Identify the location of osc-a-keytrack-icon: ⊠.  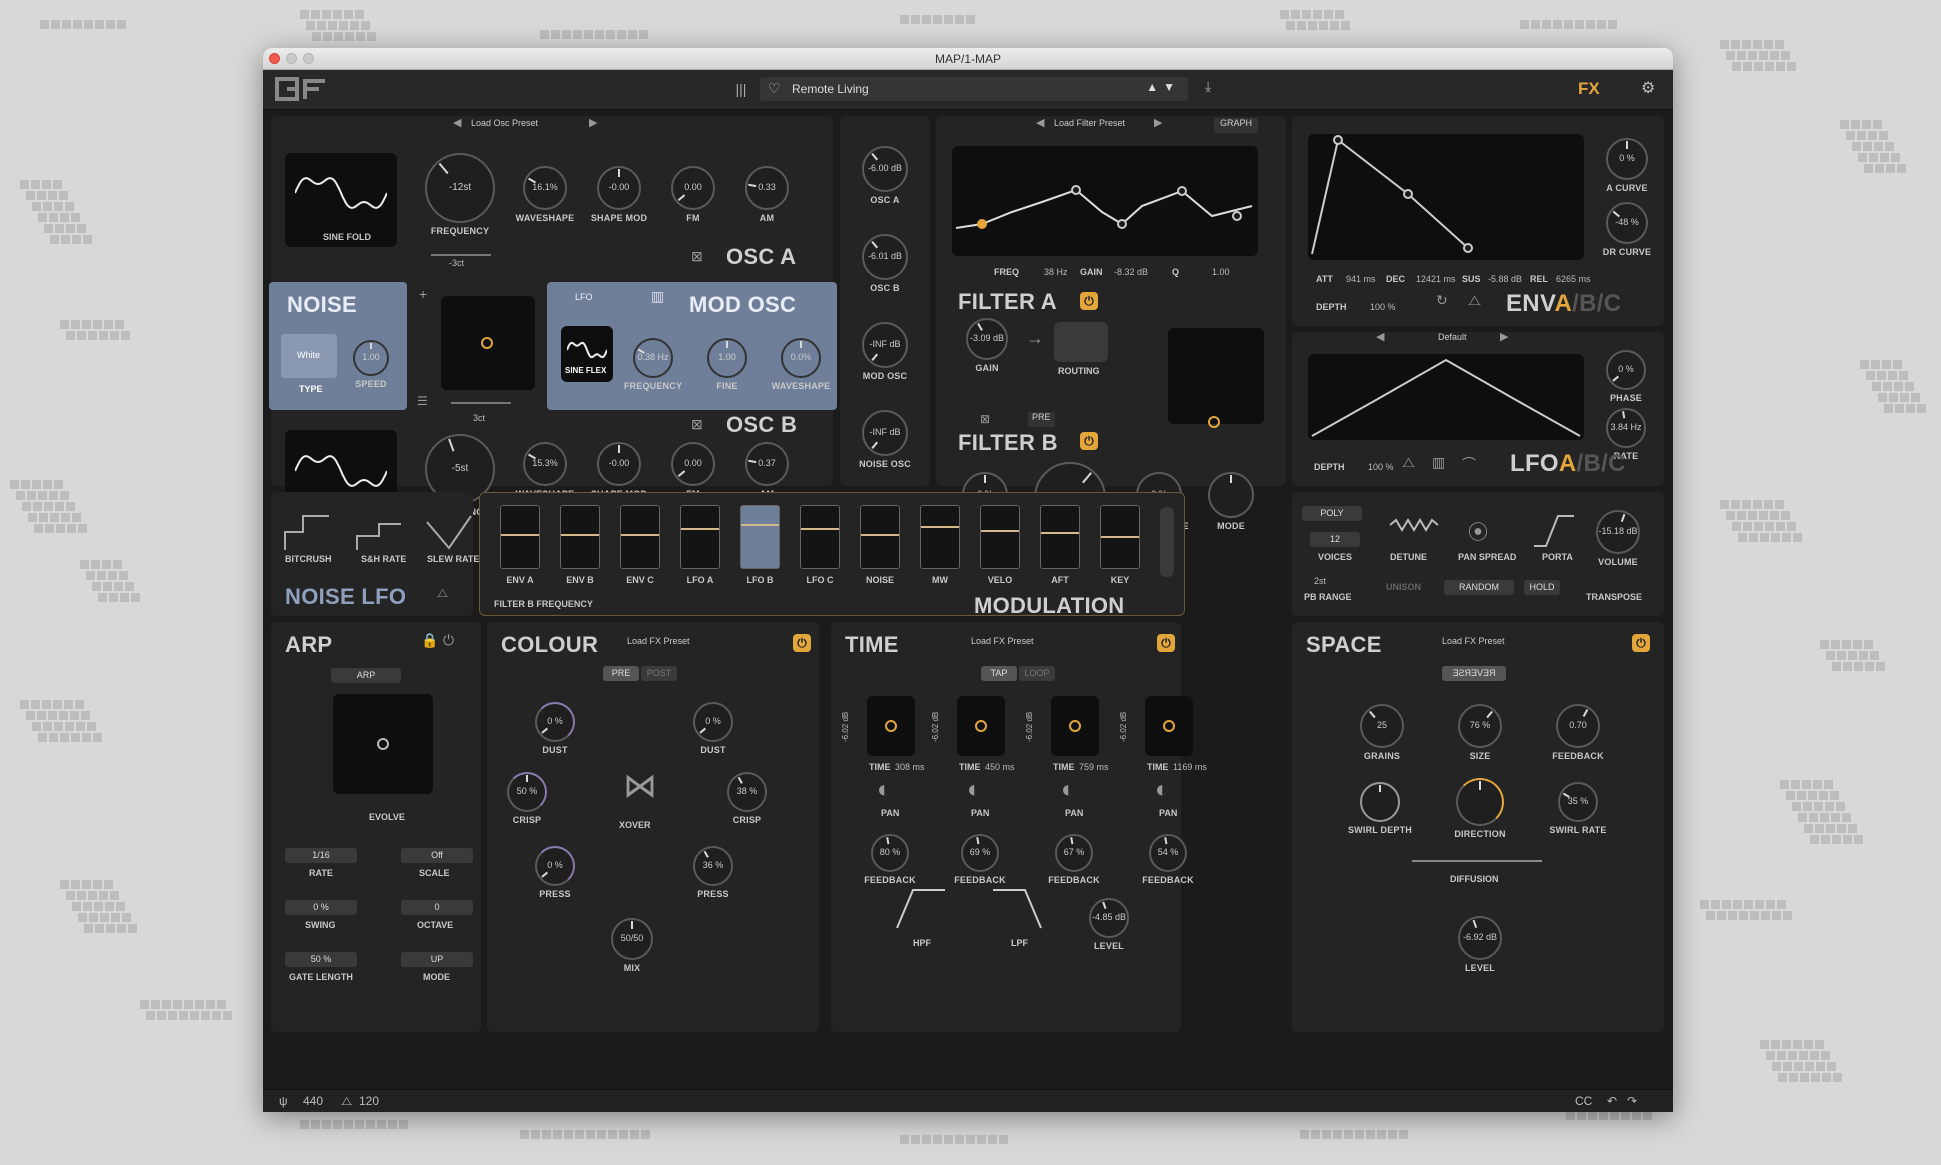
(697, 256).